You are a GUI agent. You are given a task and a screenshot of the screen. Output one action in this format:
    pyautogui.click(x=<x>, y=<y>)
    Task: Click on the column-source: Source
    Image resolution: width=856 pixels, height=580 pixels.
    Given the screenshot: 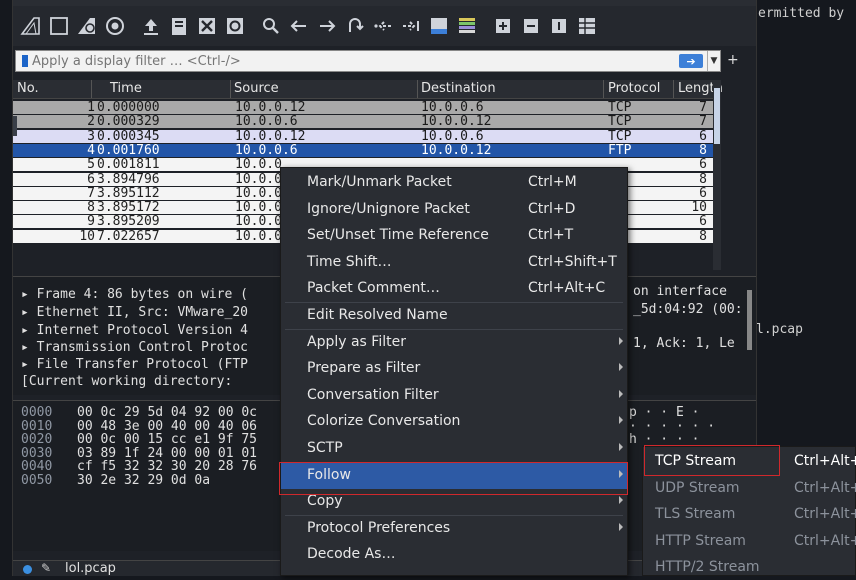 What is the action you would take?
    pyautogui.click(x=256, y=88)
    